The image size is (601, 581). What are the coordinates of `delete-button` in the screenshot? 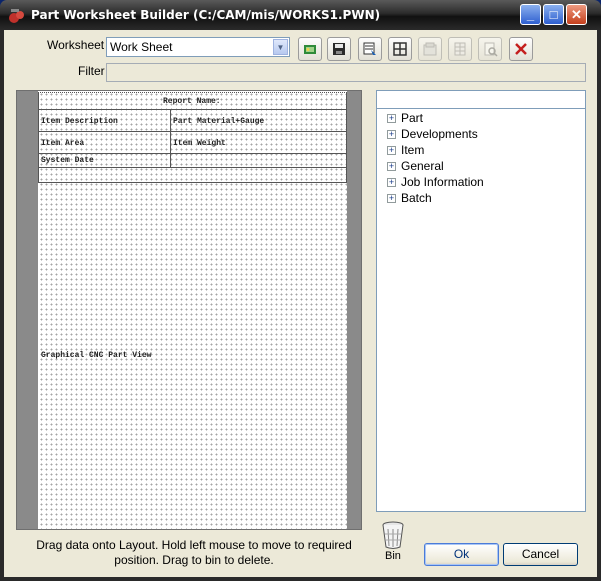 It's located at (521, 49).